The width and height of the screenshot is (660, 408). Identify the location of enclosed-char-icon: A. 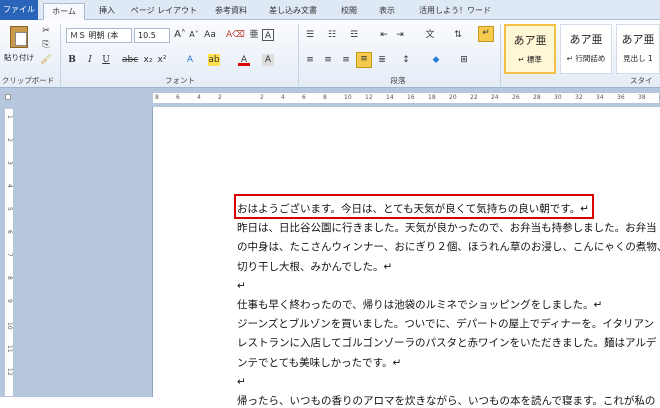
(268, 35).